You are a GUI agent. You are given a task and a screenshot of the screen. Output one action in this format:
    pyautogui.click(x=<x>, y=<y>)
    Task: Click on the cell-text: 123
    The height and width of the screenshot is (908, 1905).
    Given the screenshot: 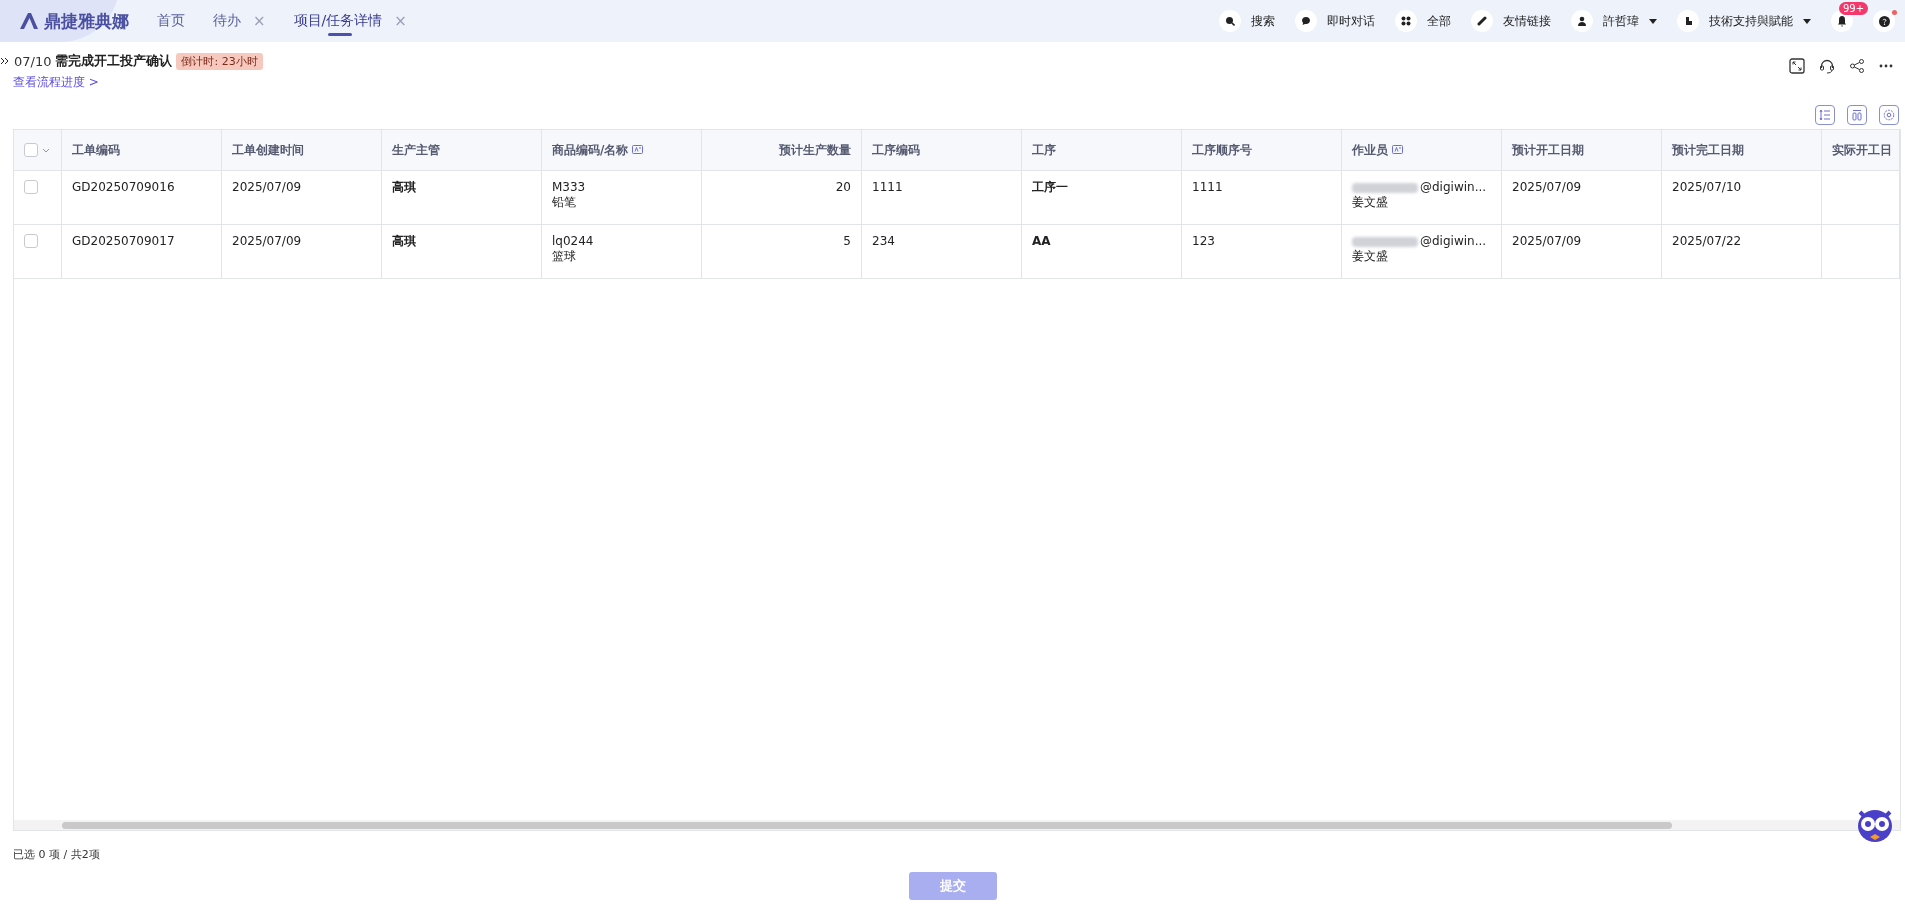 What is the action you would take?
    pyautogui.click(x=1203, y=241)
    